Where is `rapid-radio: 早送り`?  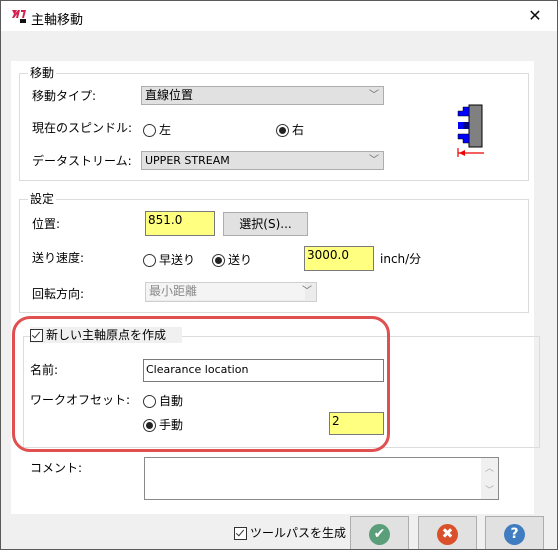
rapid-radio: 早送り is located at coordinates (169, 260).